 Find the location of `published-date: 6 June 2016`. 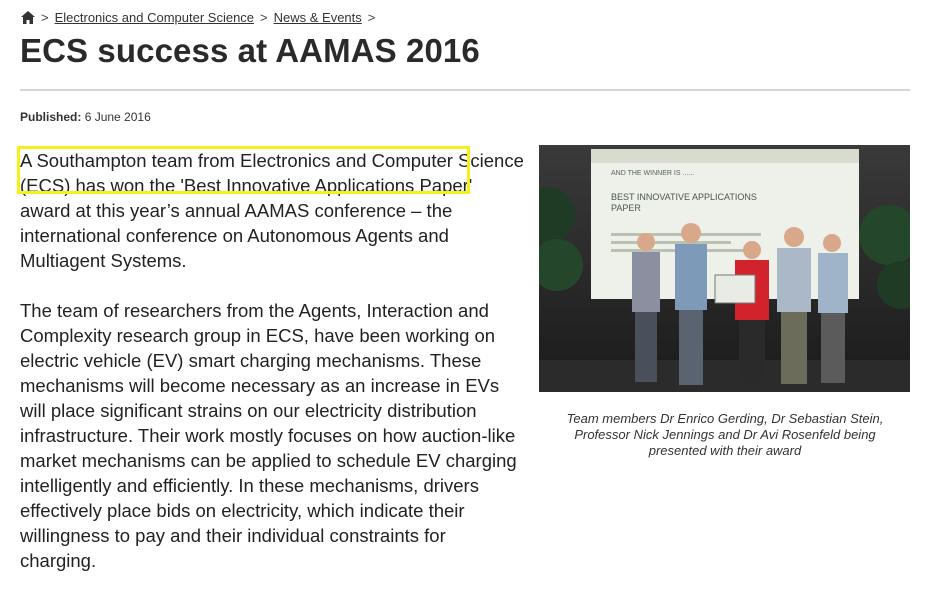

published-date: 6 June 2016 is located at coordinates (117, 117).